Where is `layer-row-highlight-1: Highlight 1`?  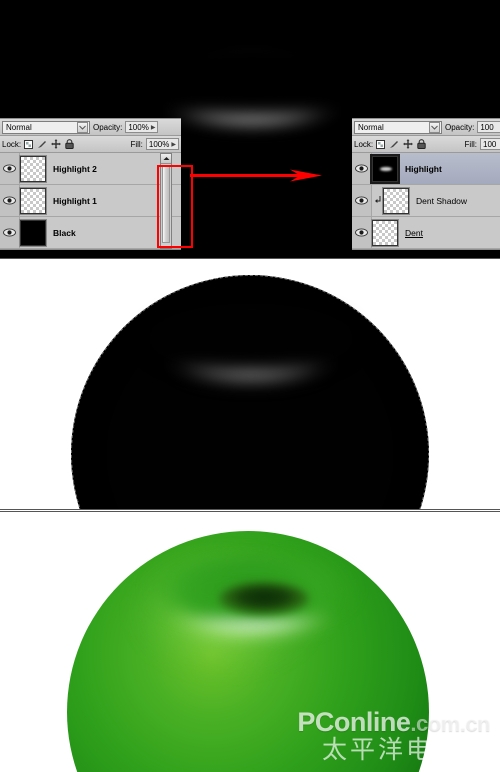 layer-row-highlight-1: Highlight 1 is located at coordinates (90, 201).